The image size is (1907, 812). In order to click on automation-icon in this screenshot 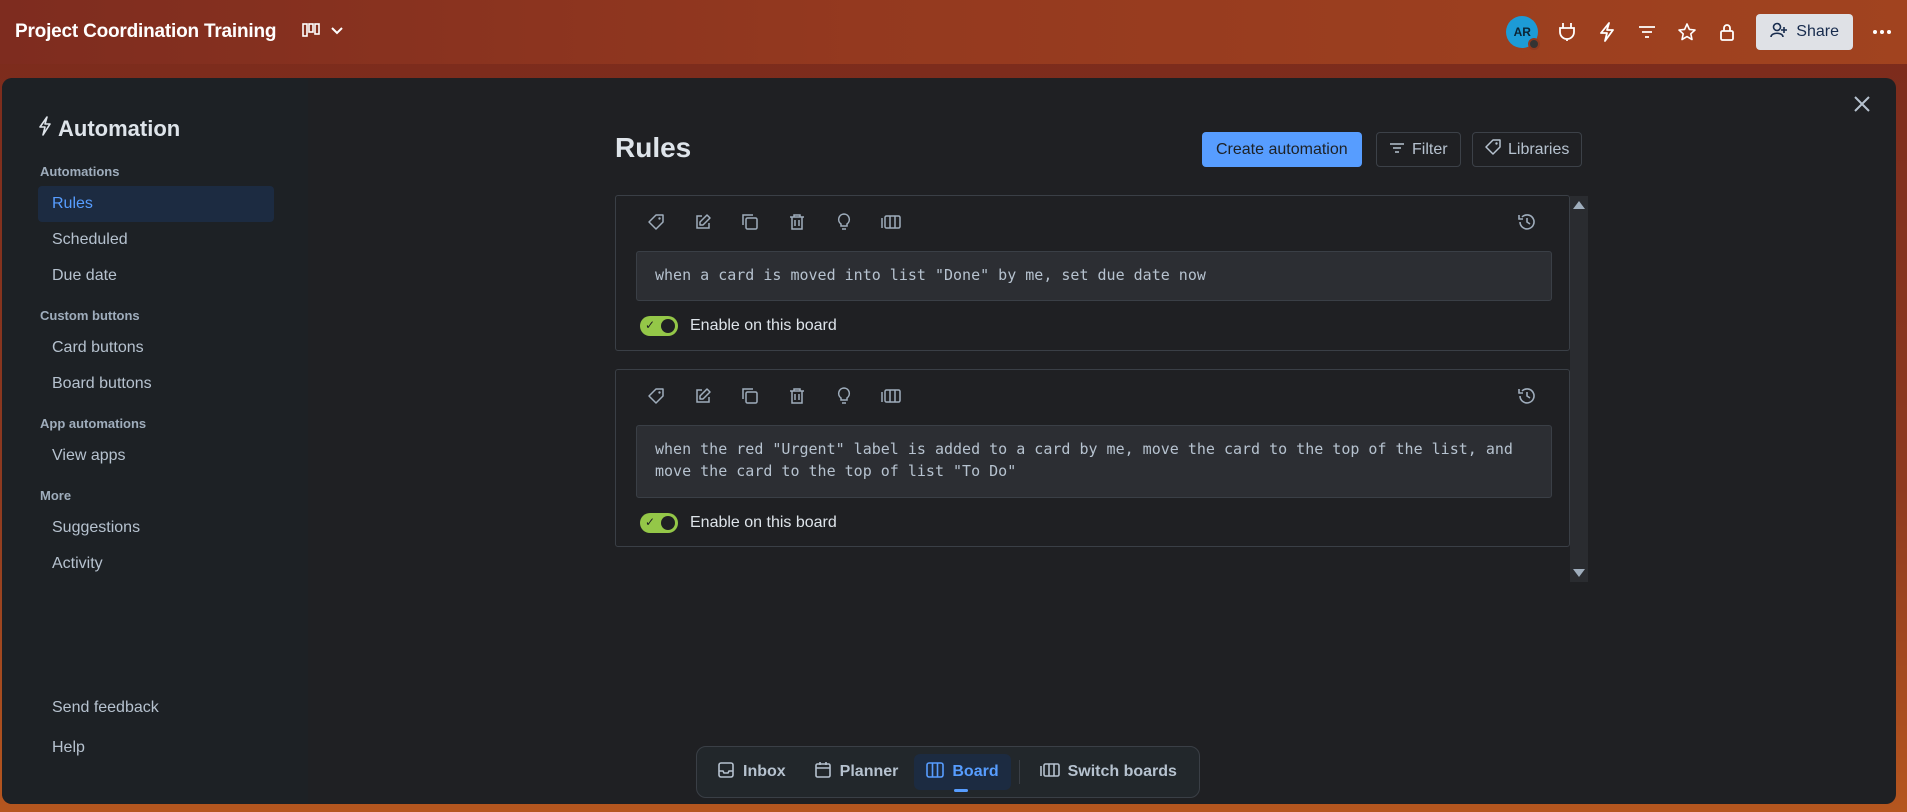, I will do `click(1607, 32)`.